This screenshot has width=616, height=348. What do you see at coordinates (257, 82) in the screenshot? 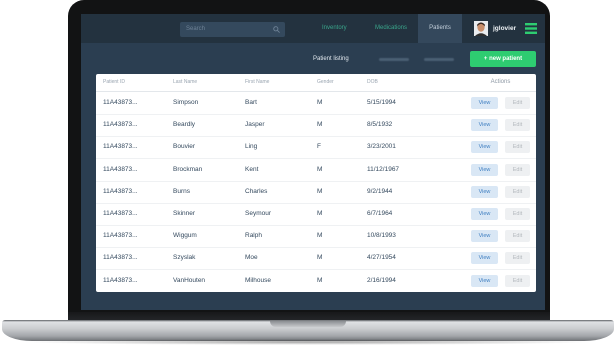
I see `column-header-first-name: First Name` at bounding box center [257, 82].